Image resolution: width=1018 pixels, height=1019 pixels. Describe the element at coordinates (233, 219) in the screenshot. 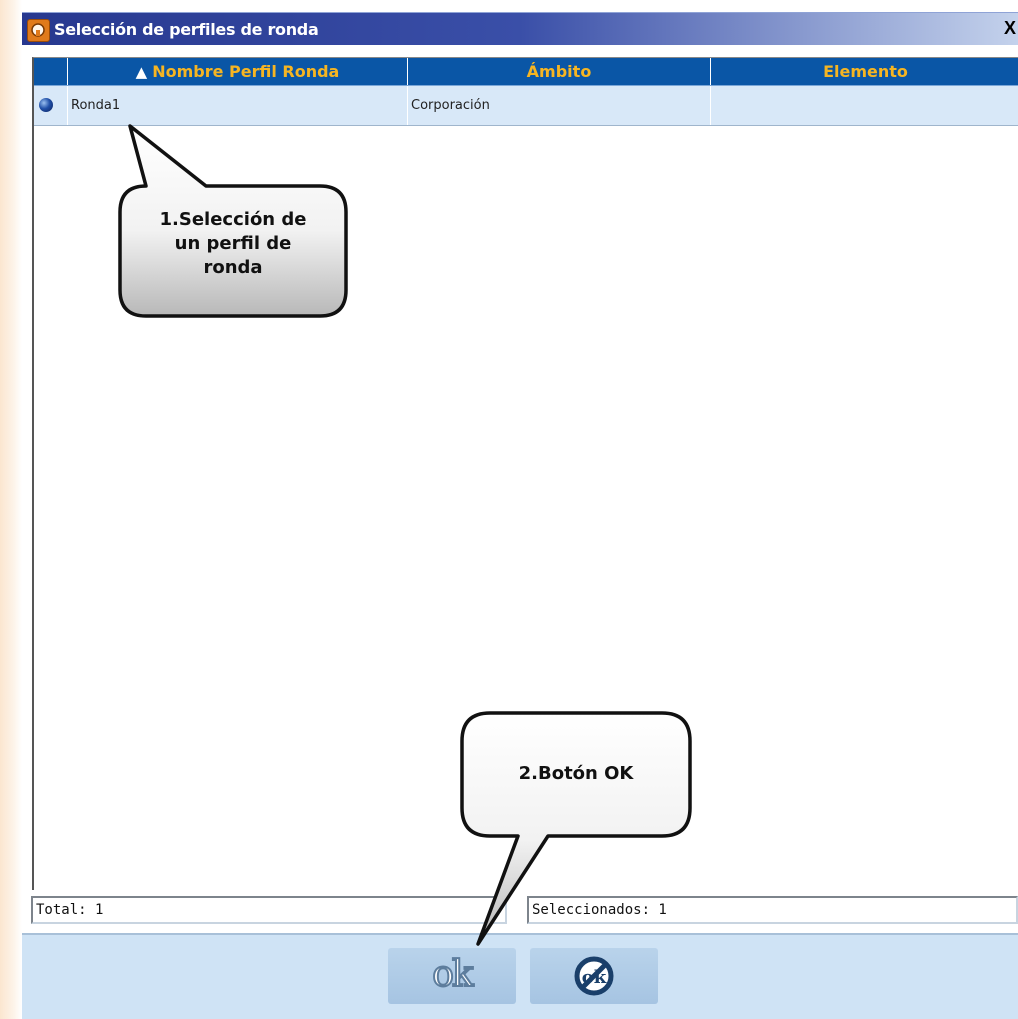

I see `callout-step1-line1: 1.Selección de` at that location.